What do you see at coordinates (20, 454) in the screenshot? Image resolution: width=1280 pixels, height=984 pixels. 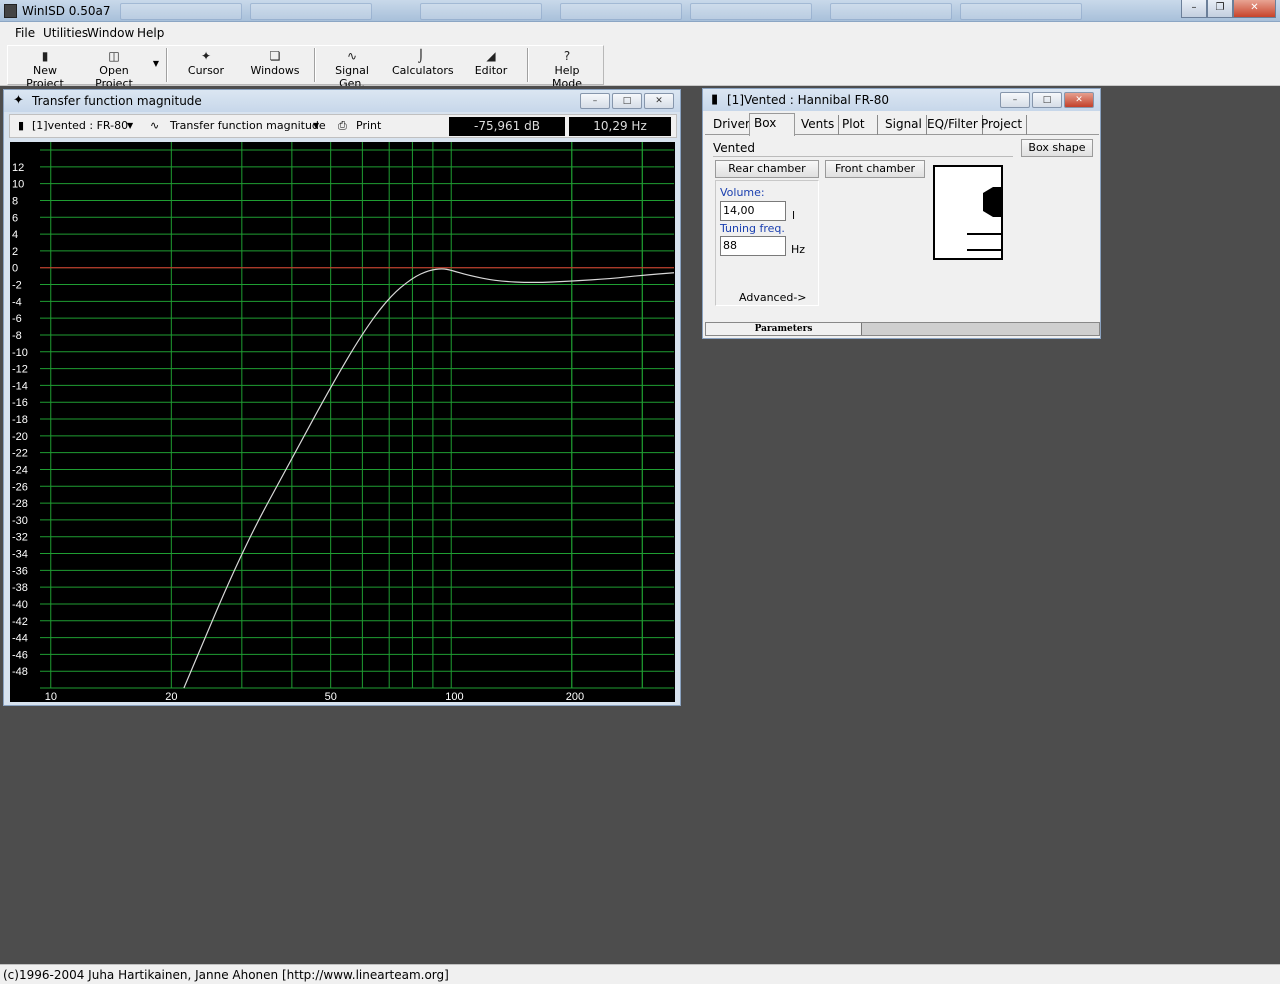 I see `y-tick-label: -22` at bounding box center [20, 454].